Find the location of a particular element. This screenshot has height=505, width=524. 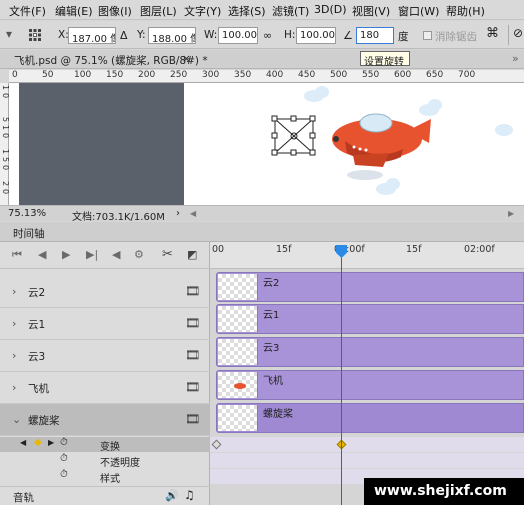

warp-icon: ⌘ is located at coordinates (492, 33).